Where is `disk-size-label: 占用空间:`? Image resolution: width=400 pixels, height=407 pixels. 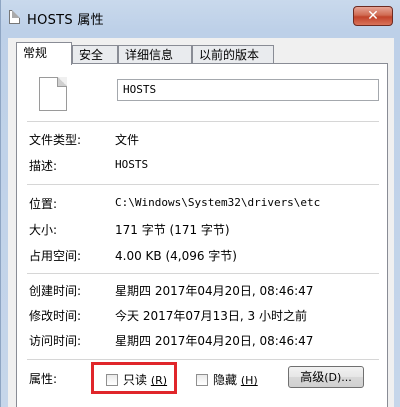
disk-size-label: 占用空间: is located at coordinates (55, 256).